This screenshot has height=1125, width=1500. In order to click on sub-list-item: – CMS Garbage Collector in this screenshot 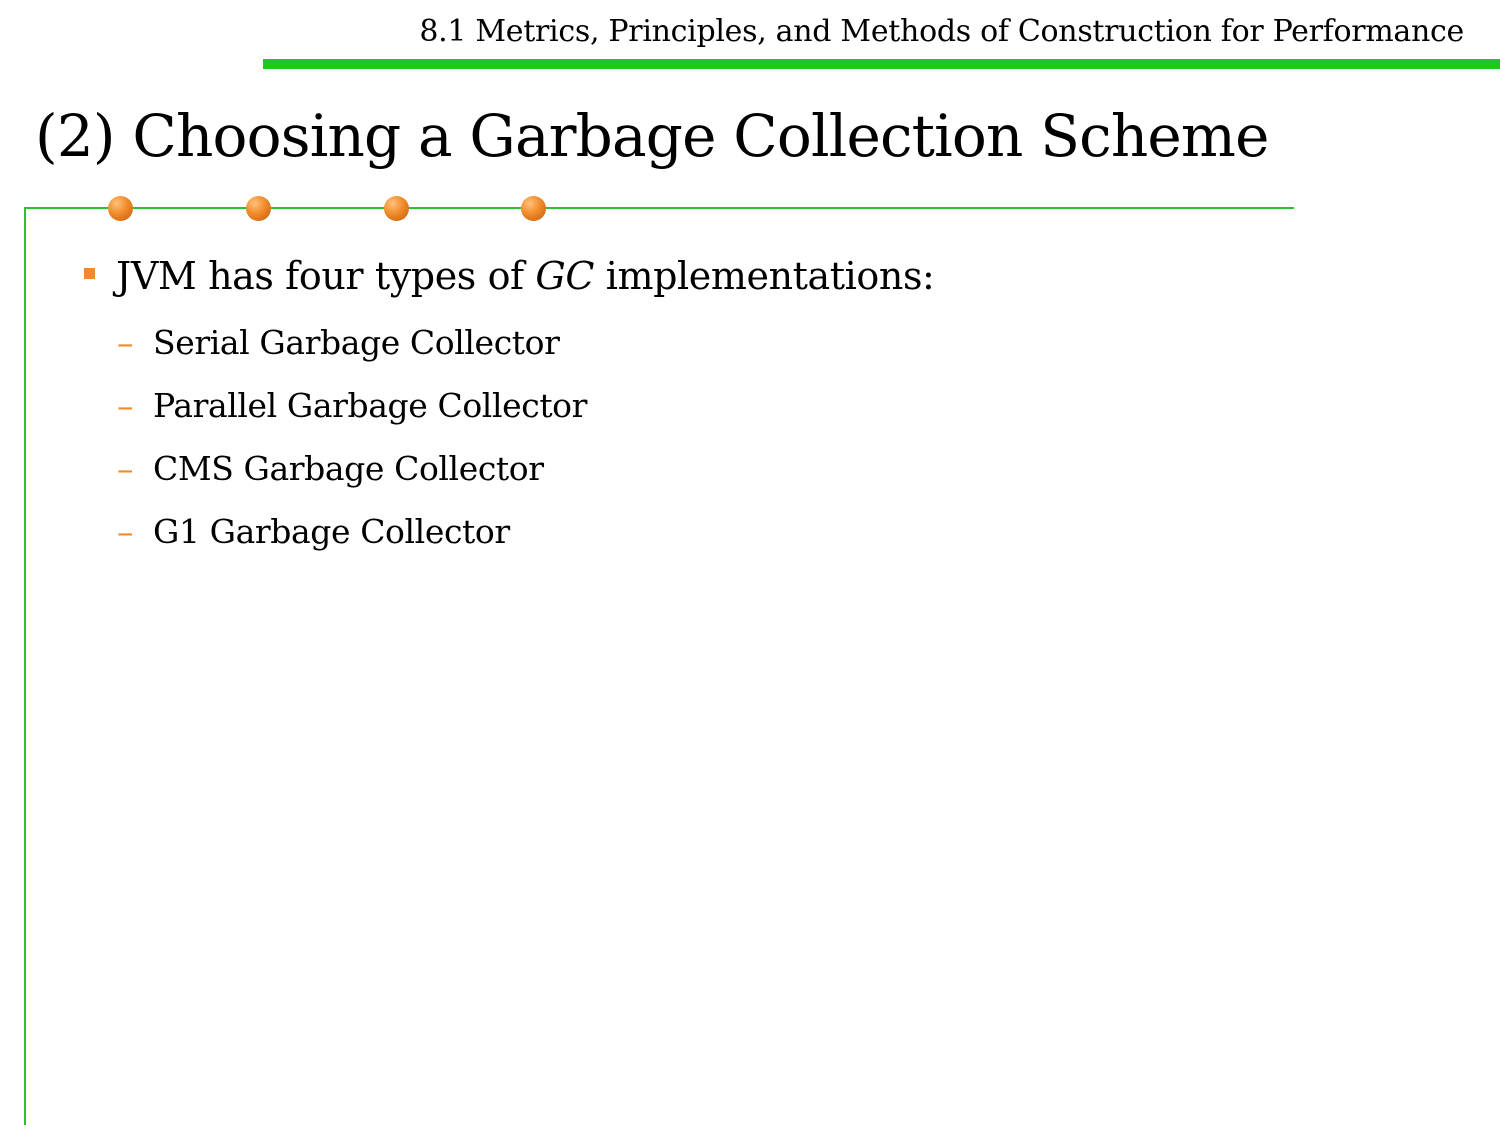, I will do `click(330, 469)`.